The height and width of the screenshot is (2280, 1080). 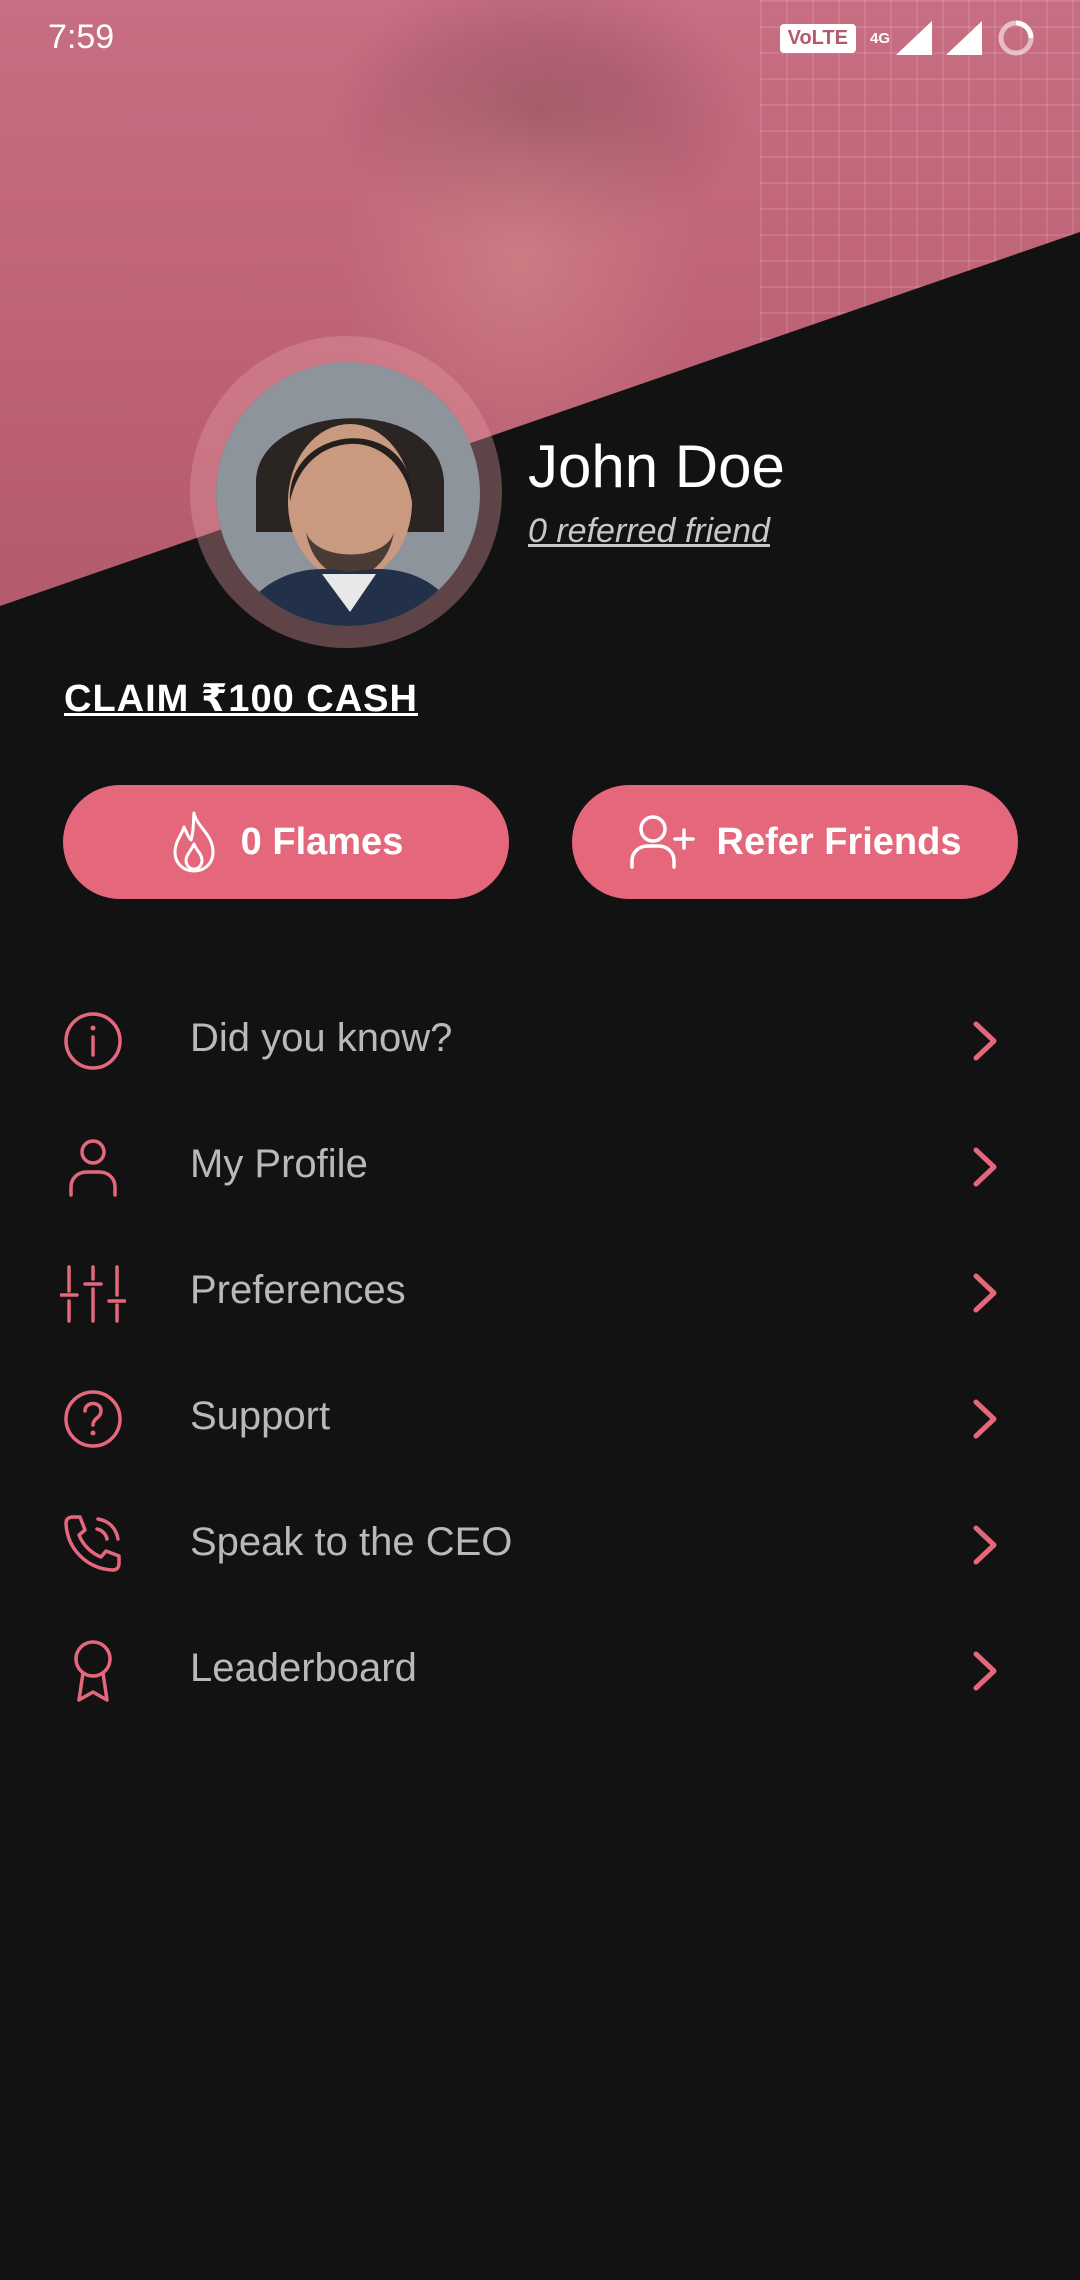 I want to click on flames-button: 0 Flames, so click(x=286, y=842).